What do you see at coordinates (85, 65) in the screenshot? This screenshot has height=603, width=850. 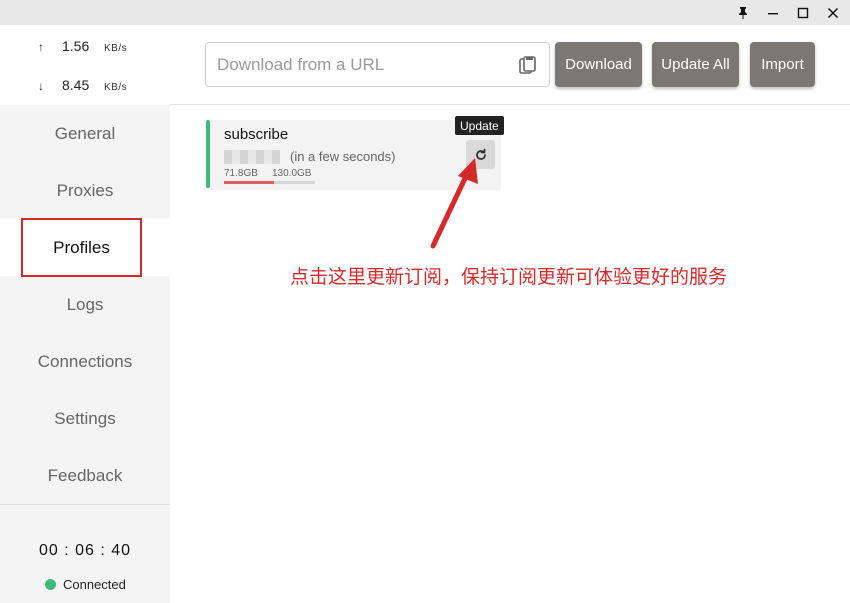 I see `traffic-panel: ↑ 1.56 KB/s ↓ 8.45 KB/s` at bounding box center [85, 65].